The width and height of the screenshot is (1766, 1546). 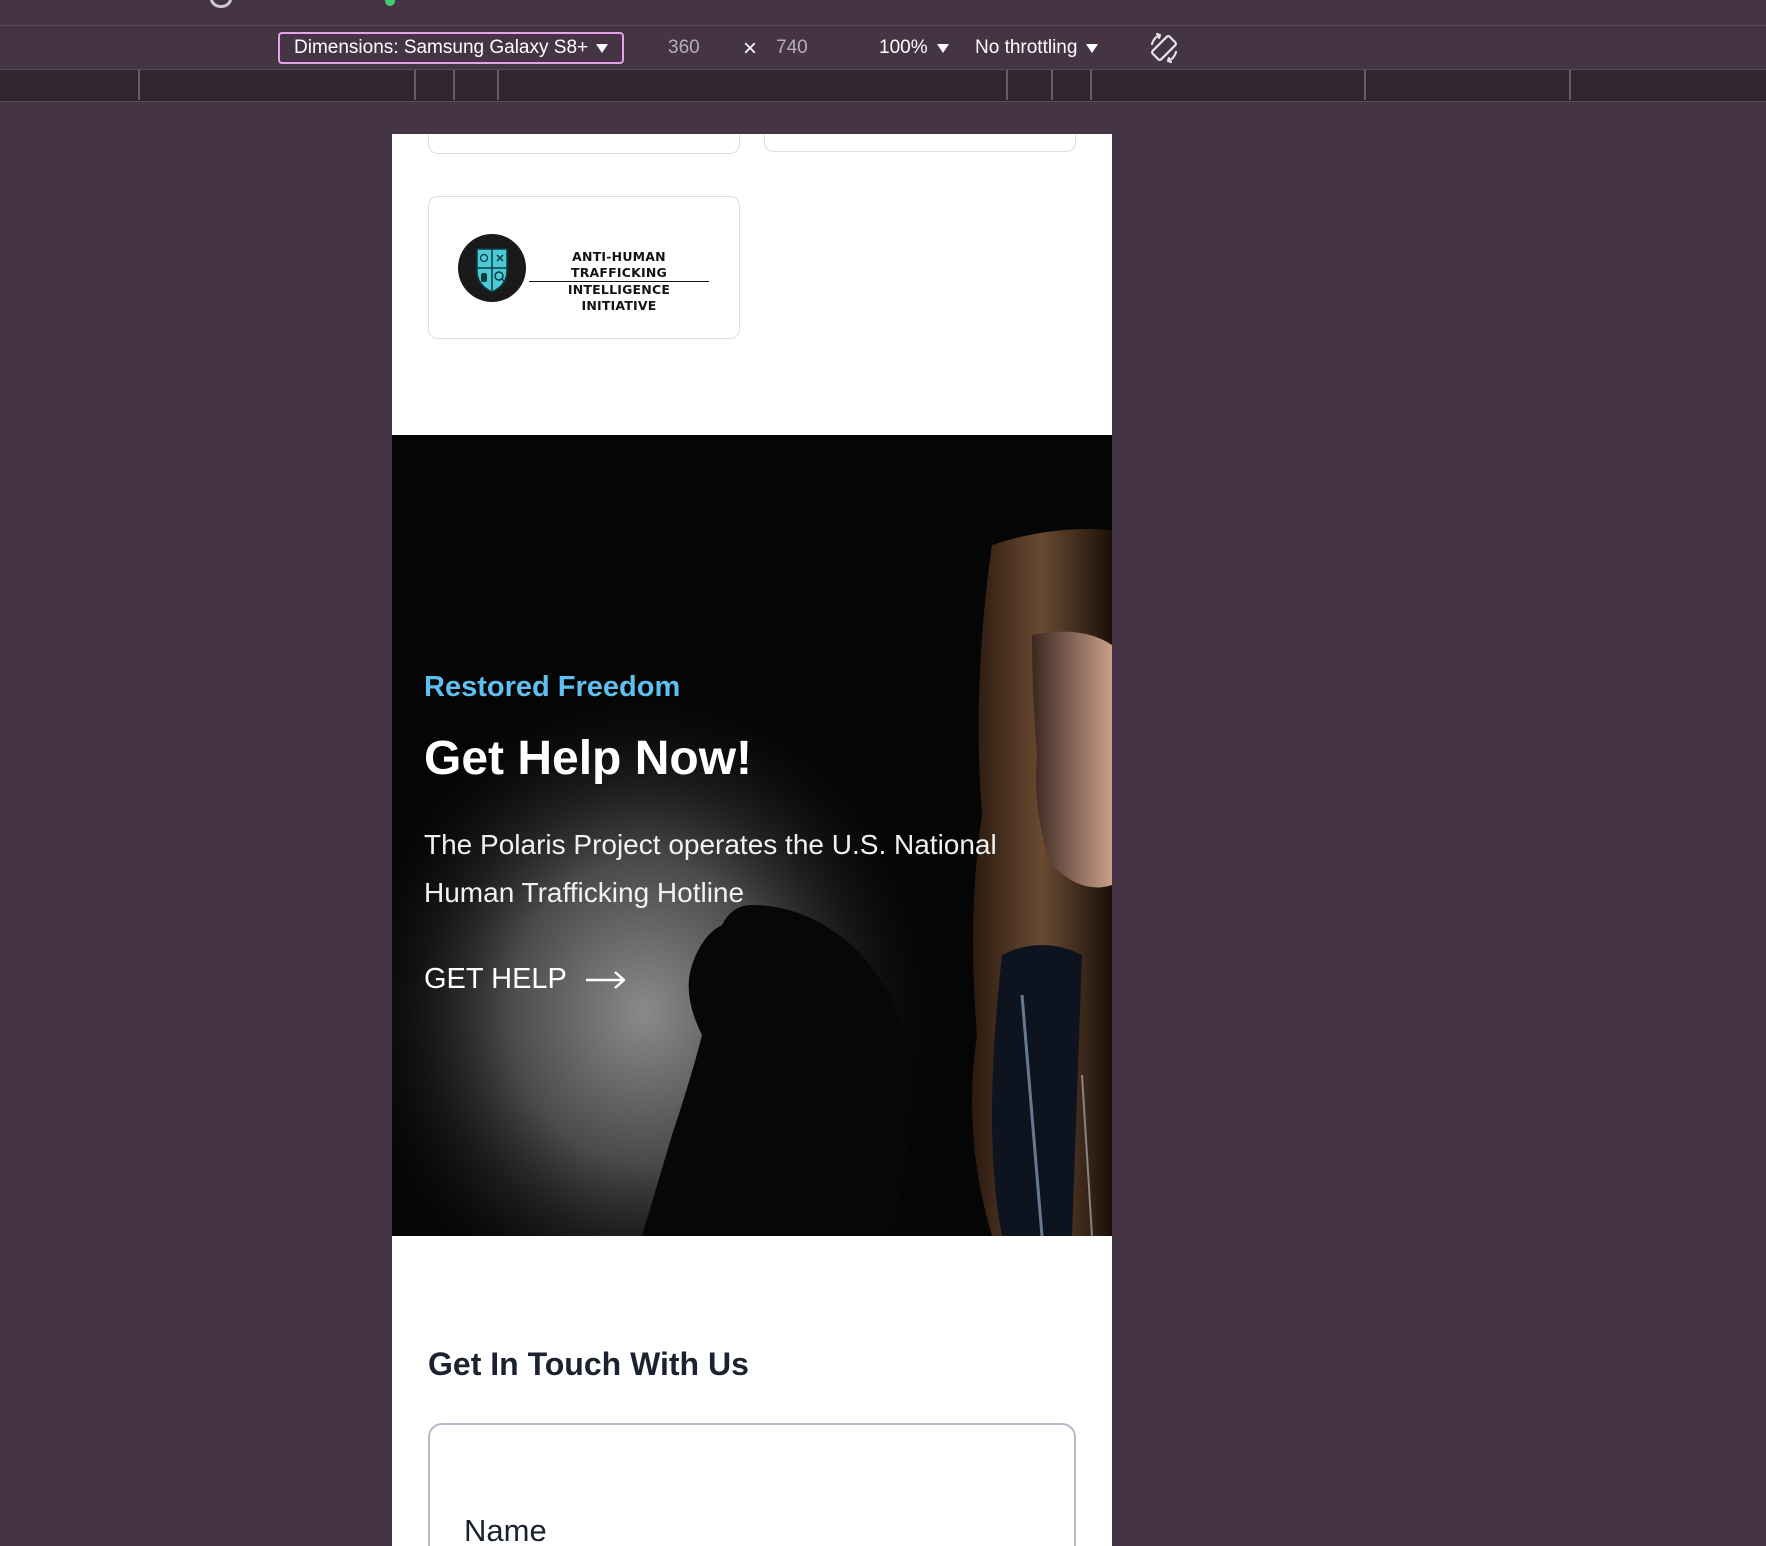 I want to click on status-dot-icon, so click(x=390, y=3).